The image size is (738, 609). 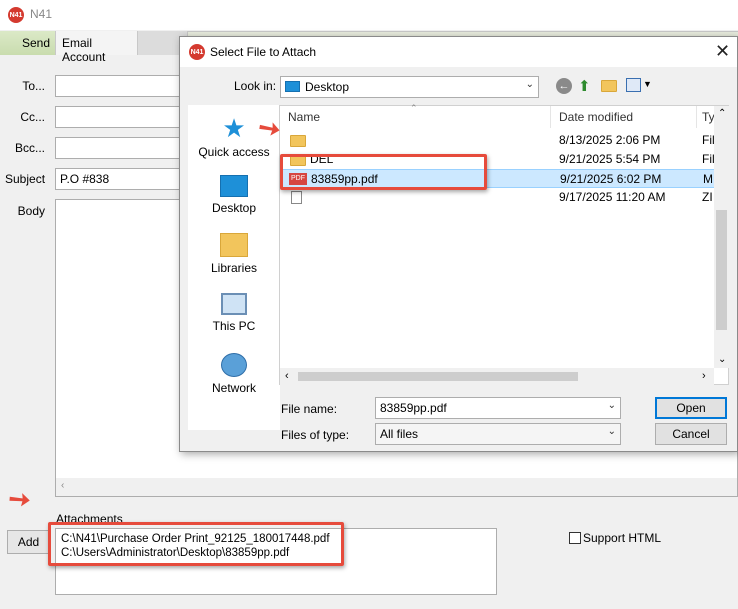 I want to click on attachment-highlight-box, so click(x=196, y=544).